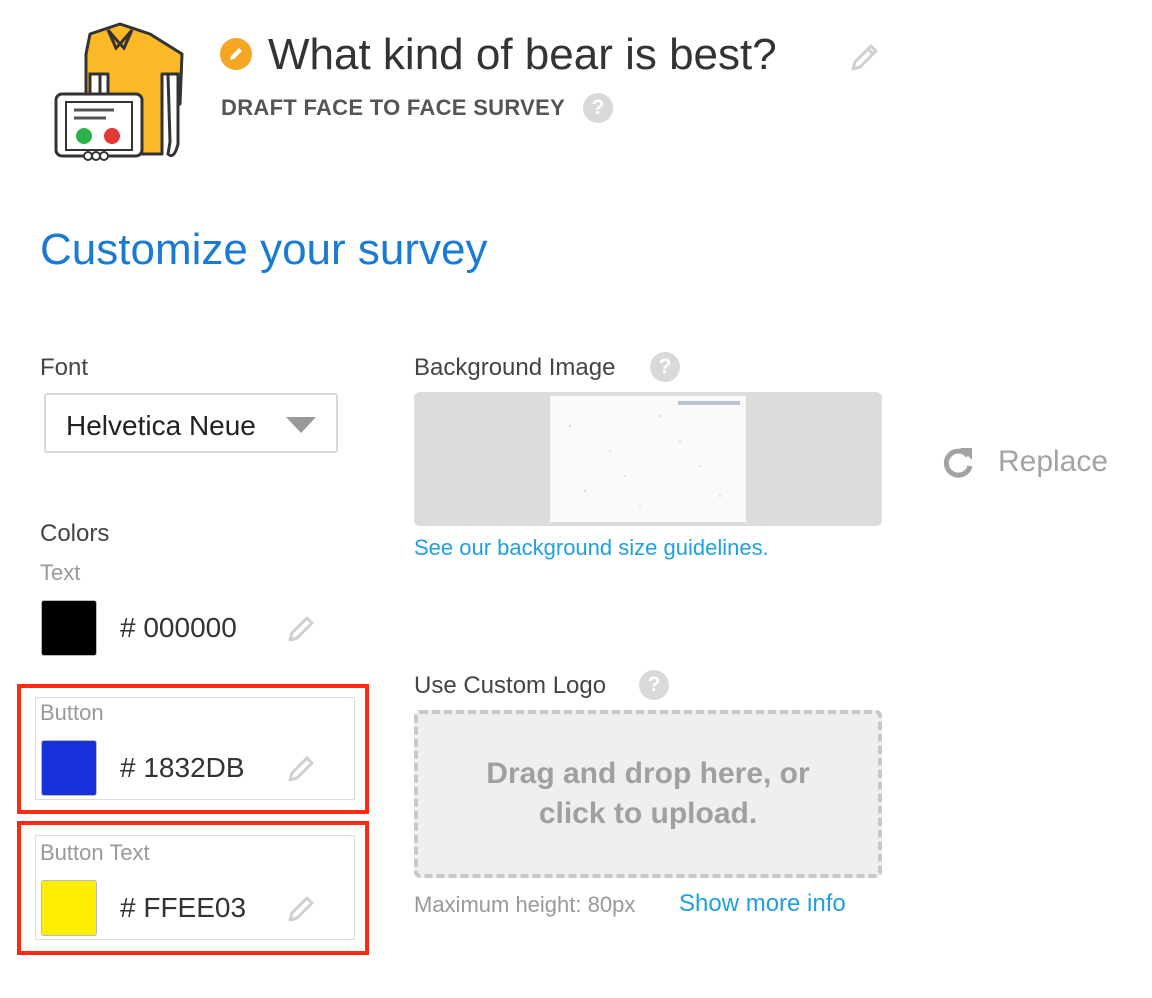  What do you see at coordinates (301, 425) in the screenshot?
I see `dropdown-arrow-icon` at bounding box center [301, 425].